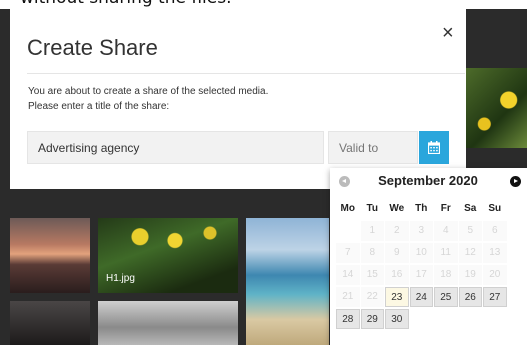  I want to click on weekday-label: Fr, so click(445, 208).